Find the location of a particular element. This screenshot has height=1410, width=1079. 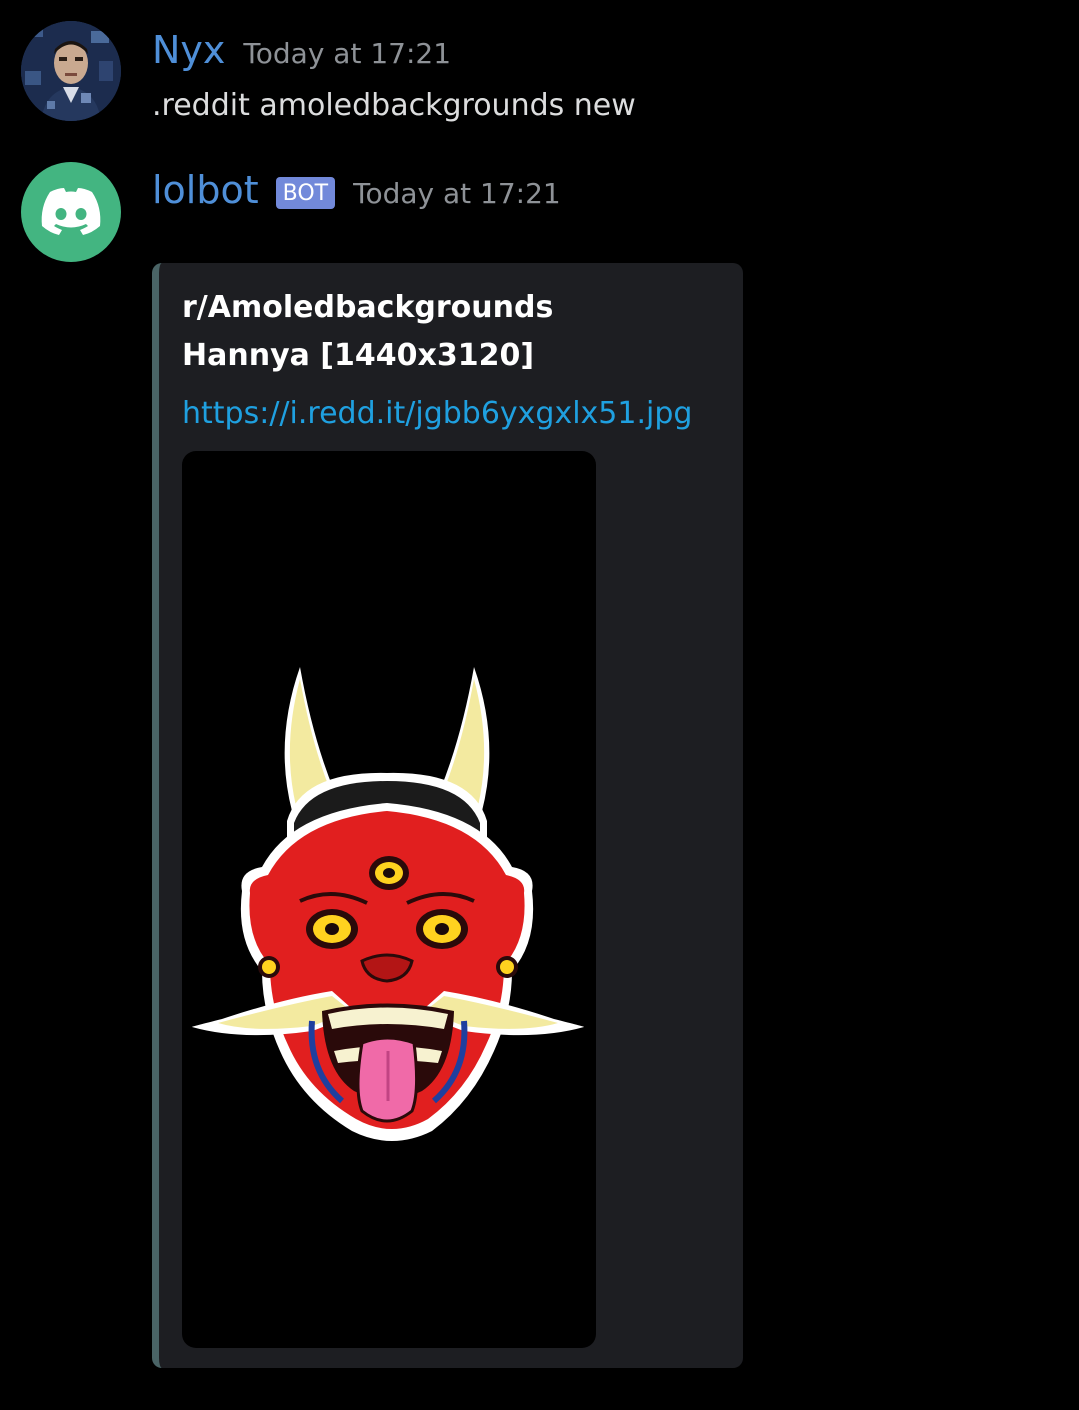

embed-title: Hannya [1440x3120] is located at coordinates (358, 355).